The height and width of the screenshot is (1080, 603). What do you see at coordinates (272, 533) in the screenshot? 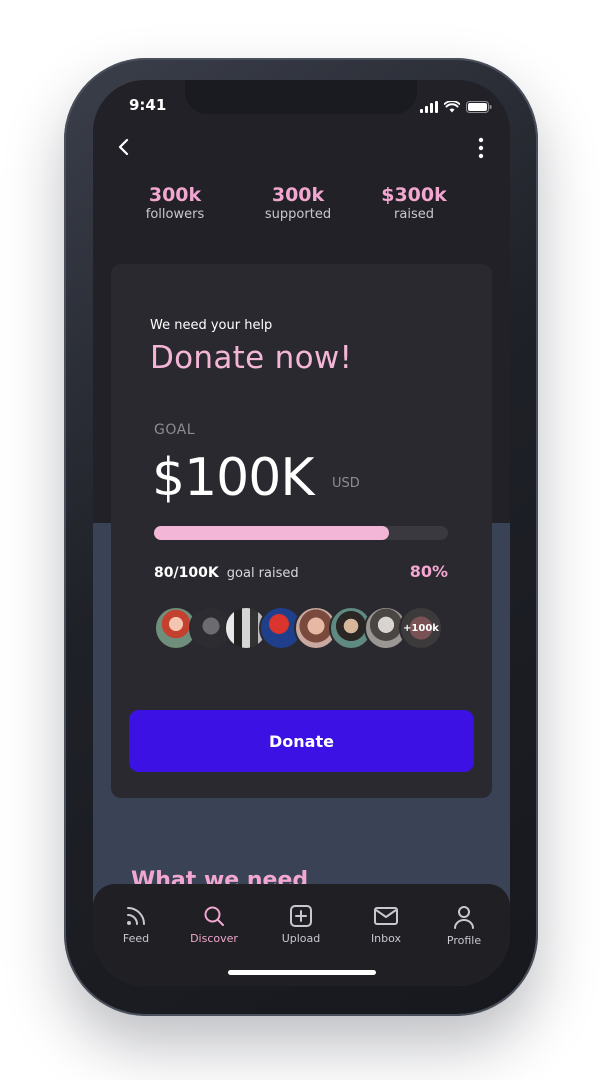
I see `goal-progress-fill` at bounding box center [272, 533].